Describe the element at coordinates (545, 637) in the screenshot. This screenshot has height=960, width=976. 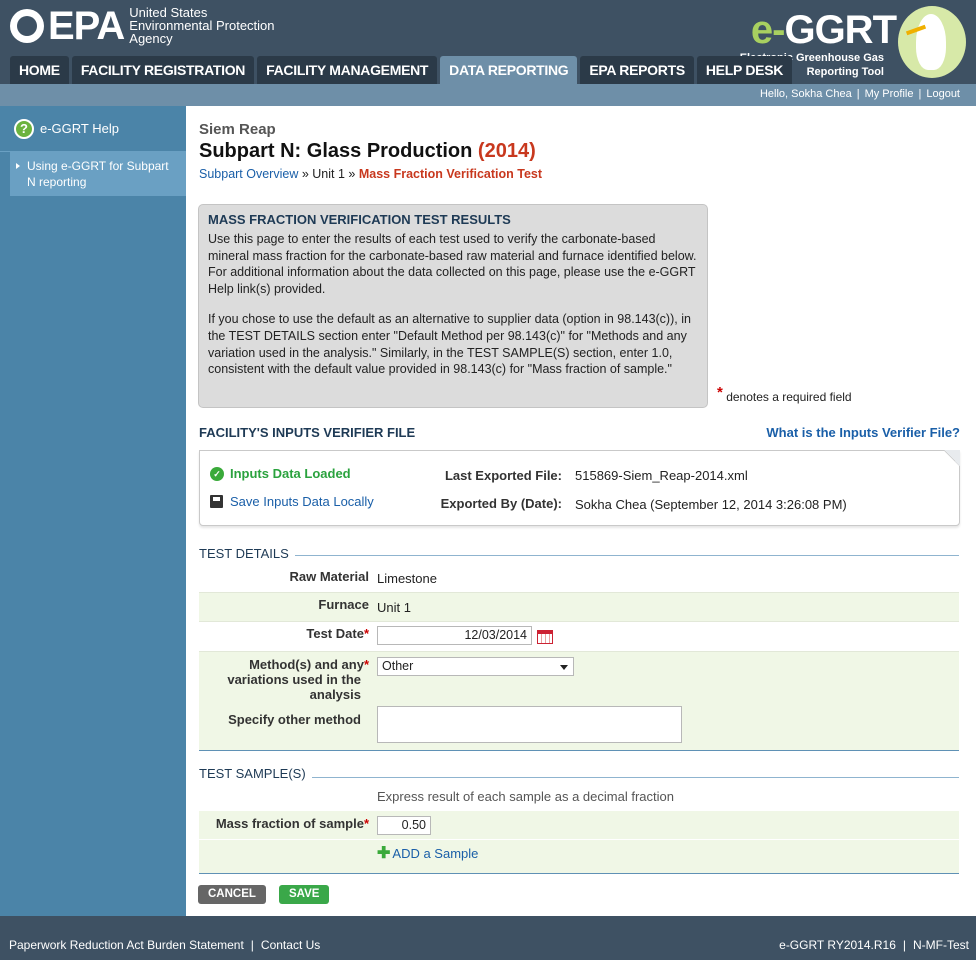
I see `calendar-icon` at that location.